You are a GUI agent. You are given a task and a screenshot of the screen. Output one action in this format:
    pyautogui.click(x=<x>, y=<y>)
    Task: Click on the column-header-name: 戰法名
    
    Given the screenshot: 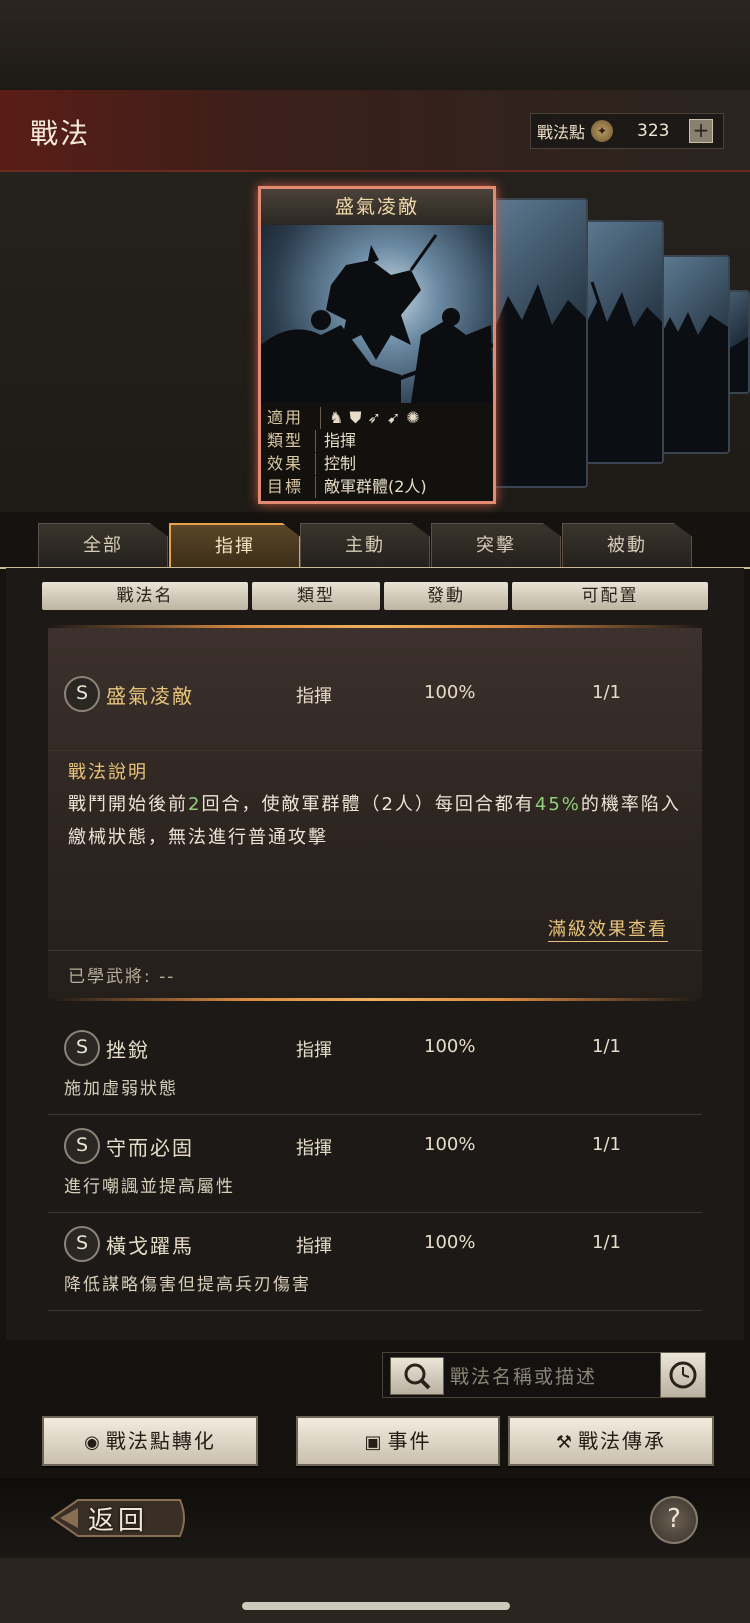 What is the action you would take?
    pyautogui.click(x=145, y=596)
    